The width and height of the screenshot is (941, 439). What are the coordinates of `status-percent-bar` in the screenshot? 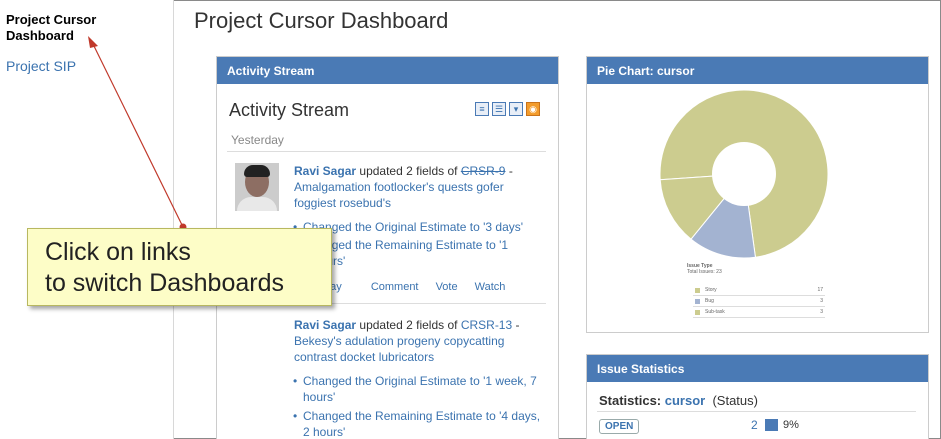 It's located at (771, 425).